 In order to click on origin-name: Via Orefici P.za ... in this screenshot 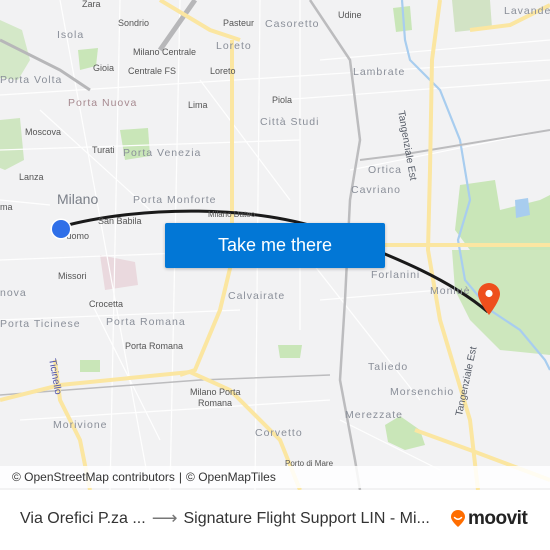, I will do `click(83, 518)`.